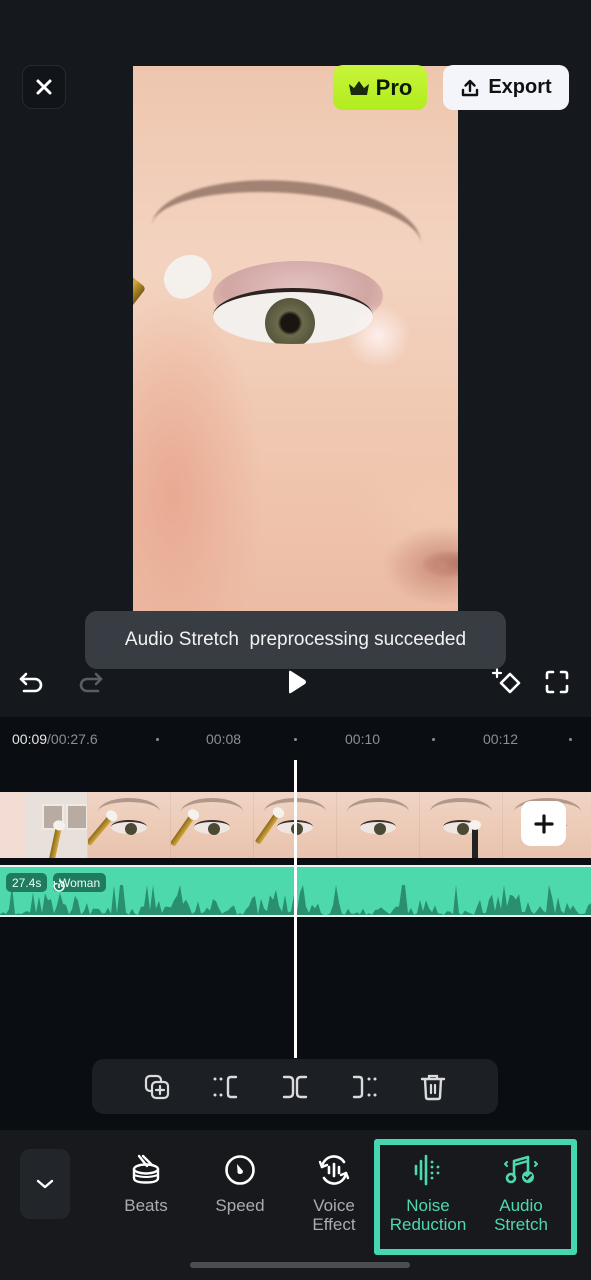  What do you see at coordinates (520, 87) in the screenshot?
I see `export-label: Export` at bounding box center [520, 87].